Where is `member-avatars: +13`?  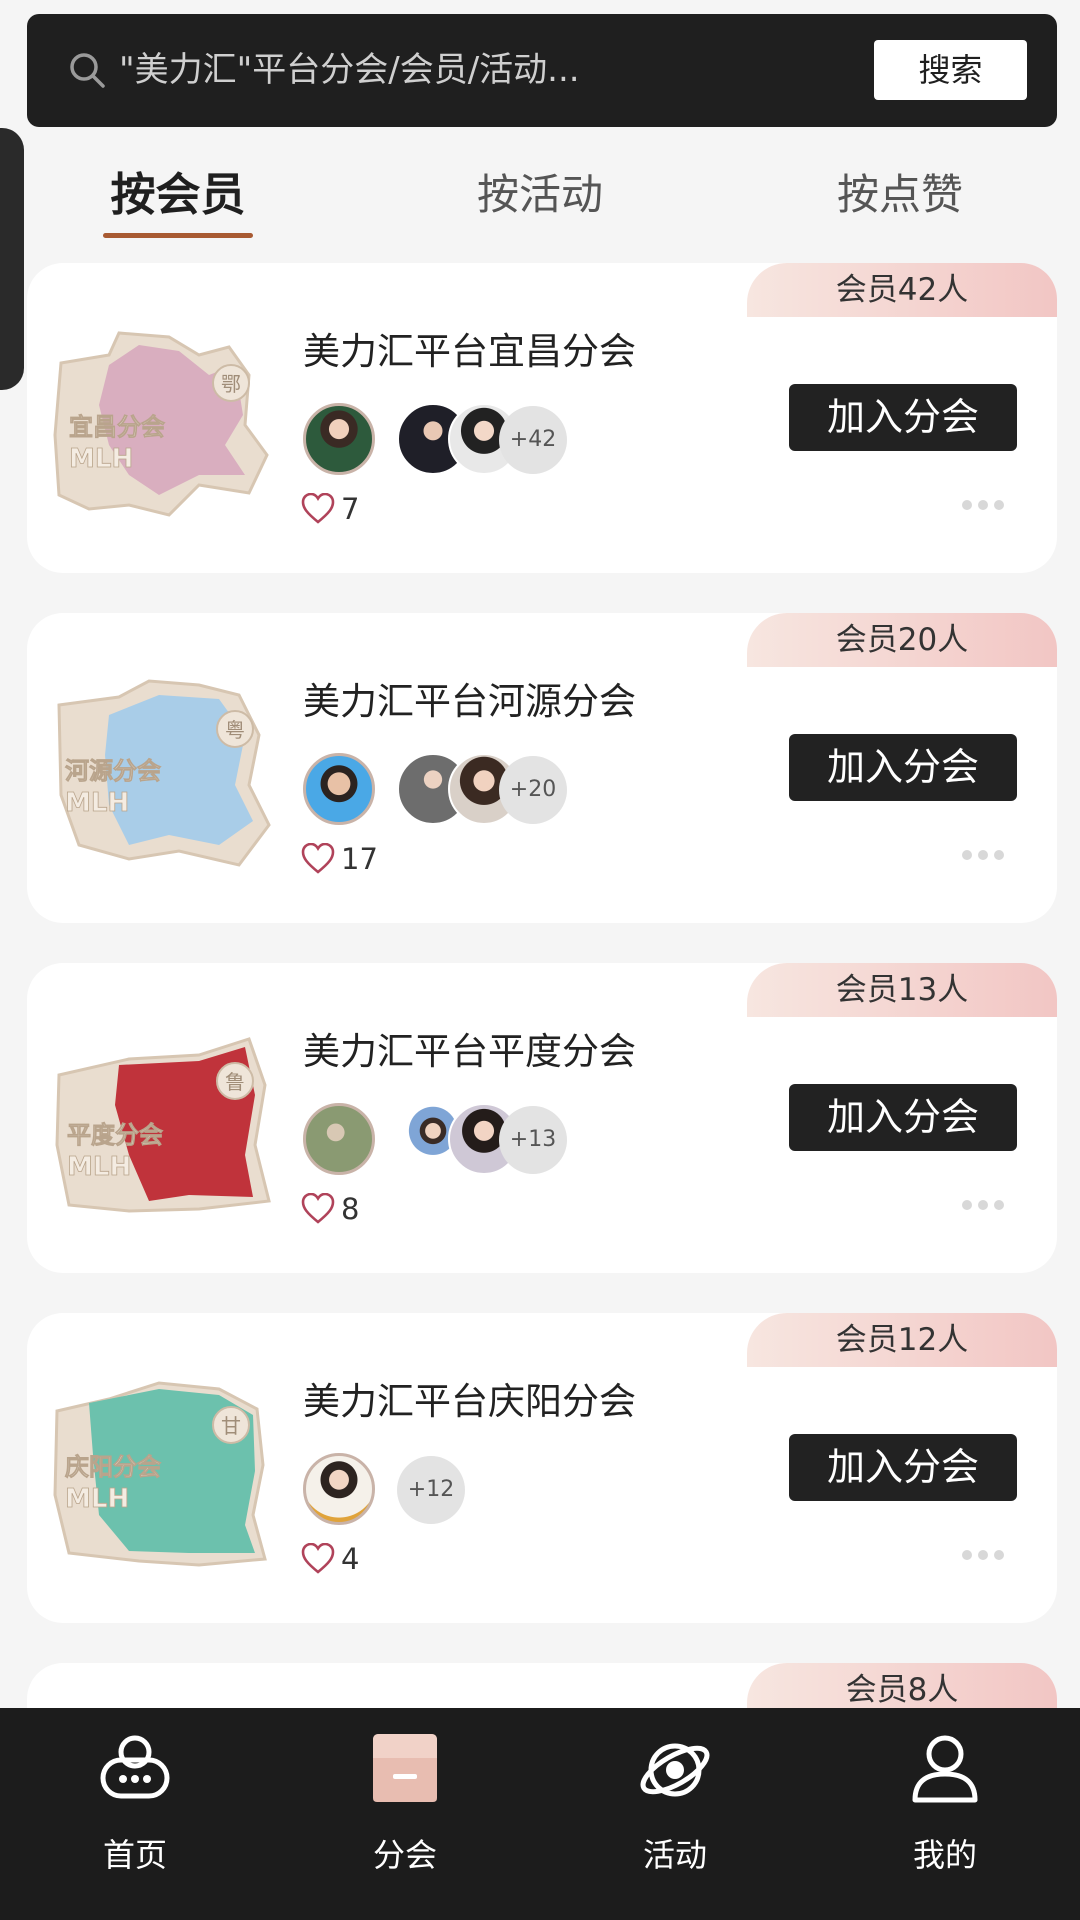 member-avatars: +13 is located at coordinates (463, 1139).